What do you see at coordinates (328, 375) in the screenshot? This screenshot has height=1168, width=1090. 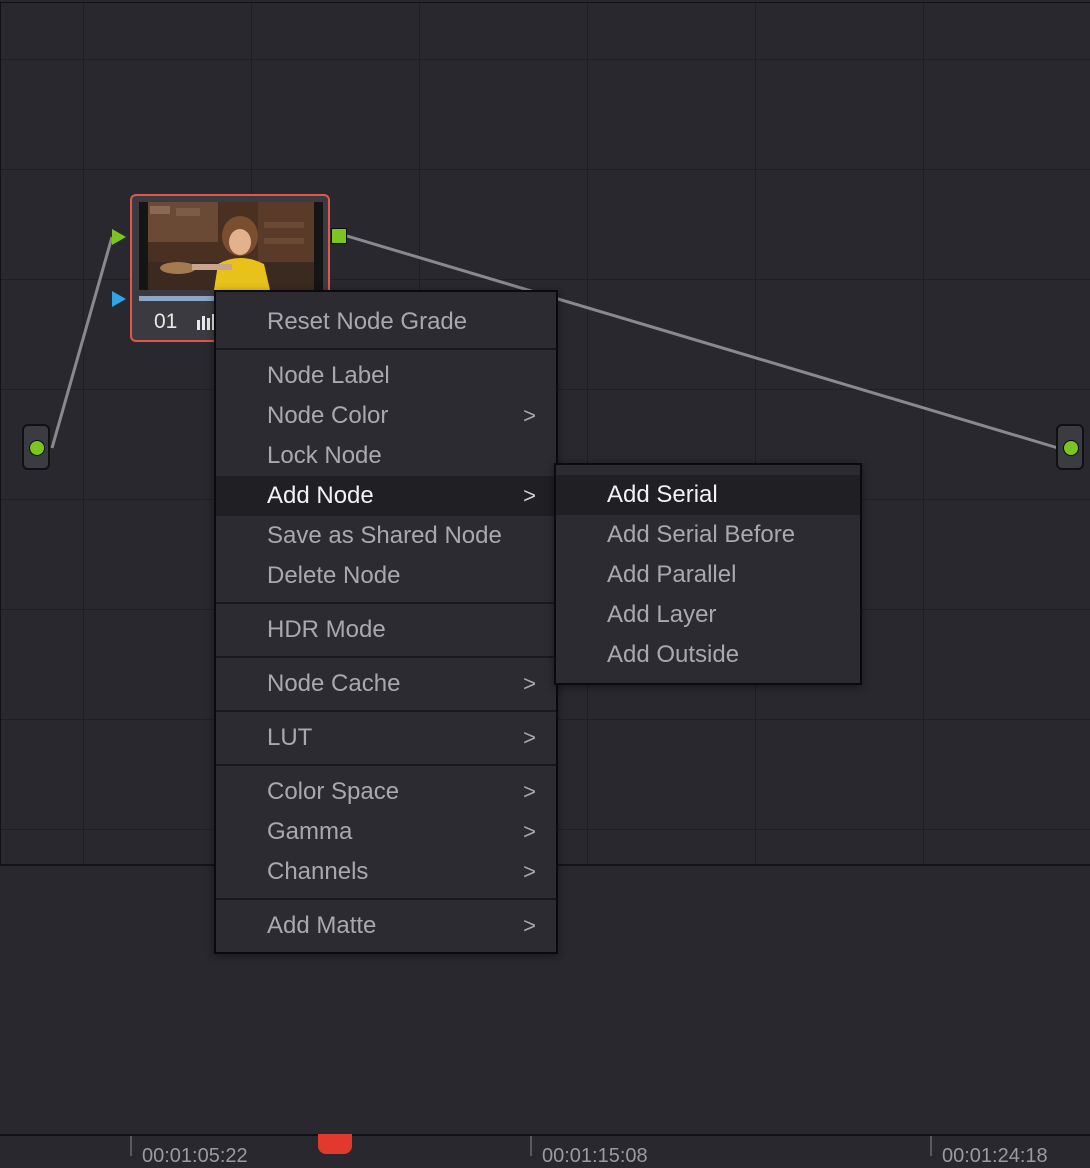 I see `menu-item-label: Node Label` at bounding box center [328, 375].